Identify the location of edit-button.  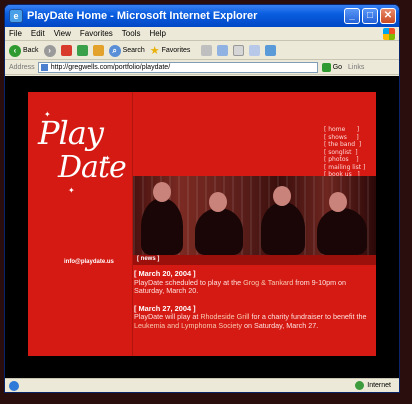
(255, 50).